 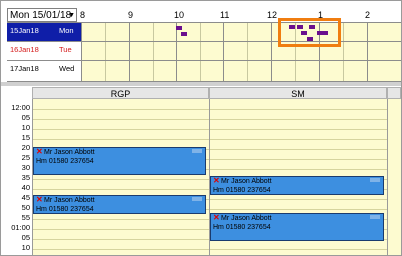 What do you see at coordinates (25, 167) in the screenshot?
I see `time-label: 30` at bounding box center [25, 167].